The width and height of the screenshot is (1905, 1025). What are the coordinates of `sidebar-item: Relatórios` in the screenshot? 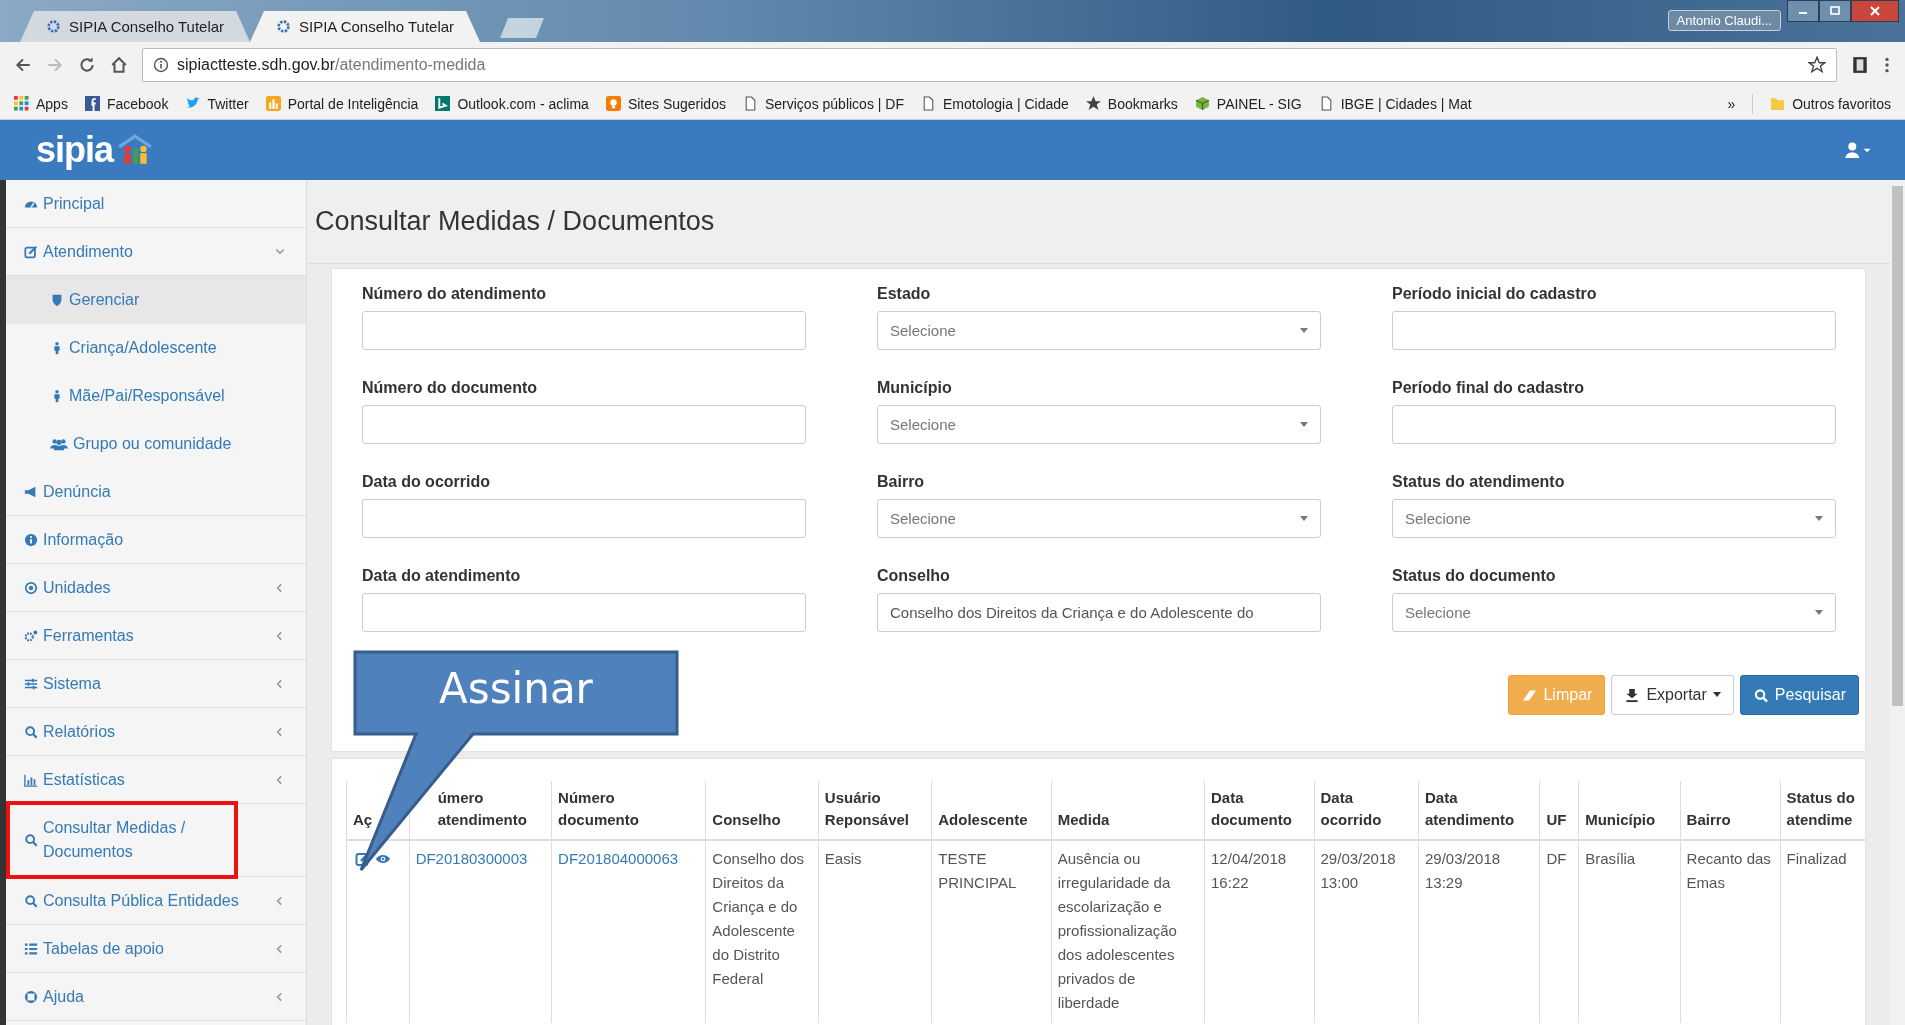 It's located at (156, 732).